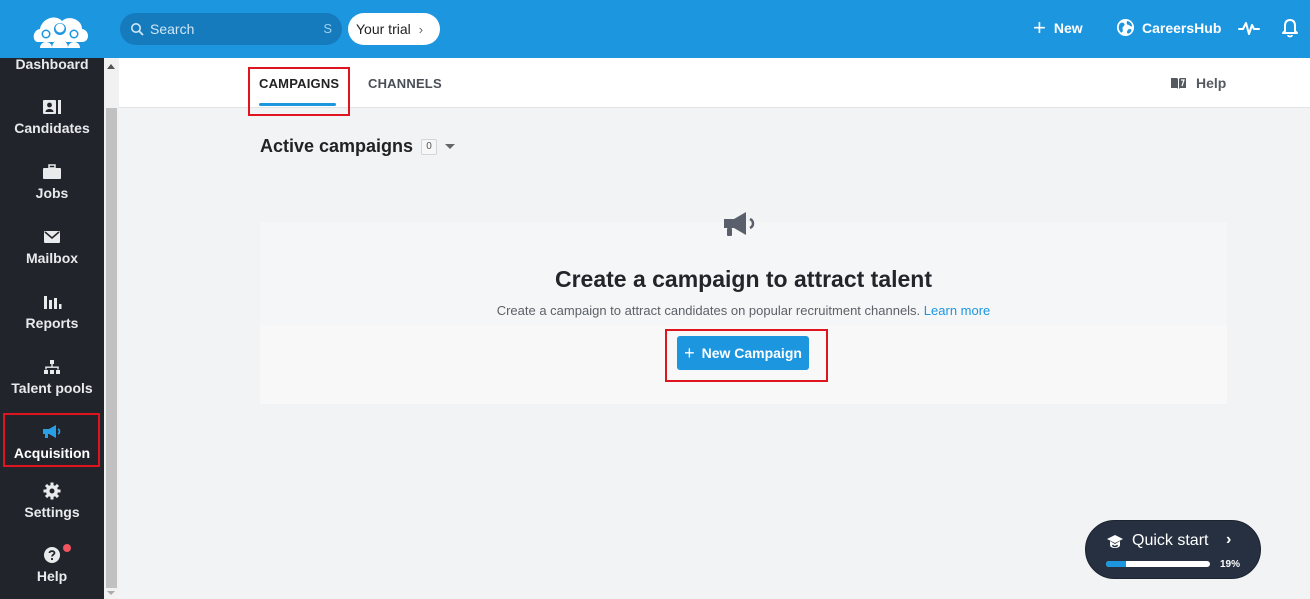 This screenshot has height=599, width=1310. Describe the element at coordinates (655, 29) in the screenshot. I see `top-bar: Search S Your trial › + New CareersHub` at that location.